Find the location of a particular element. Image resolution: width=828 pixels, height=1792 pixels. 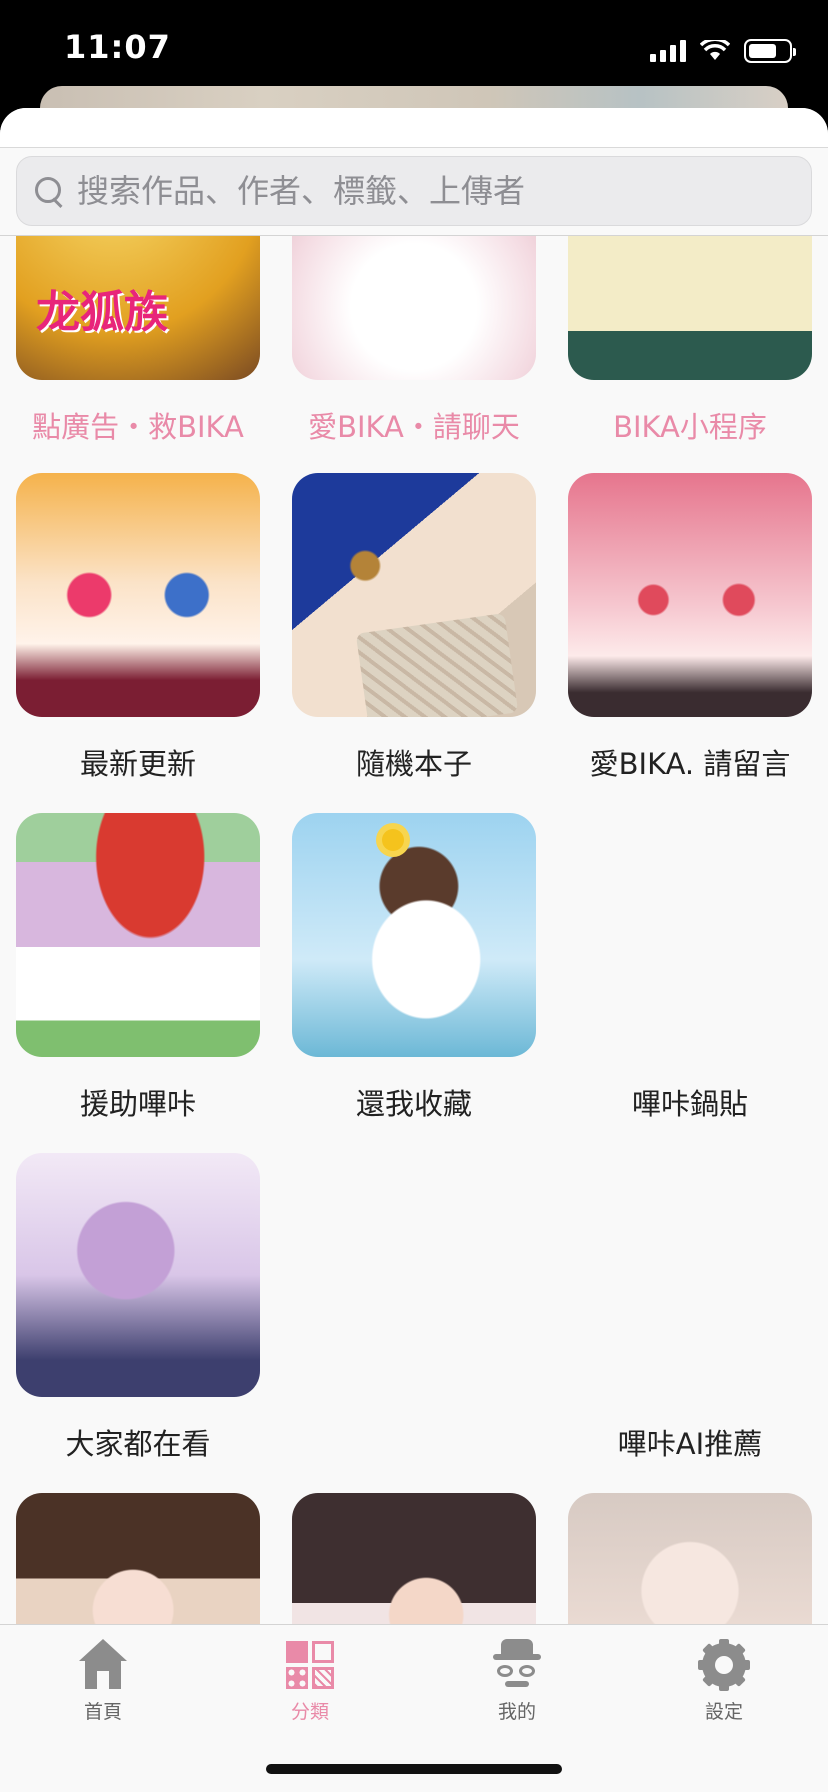

category-tile-random: 隨機本子 is located at coordinates (414, 627).